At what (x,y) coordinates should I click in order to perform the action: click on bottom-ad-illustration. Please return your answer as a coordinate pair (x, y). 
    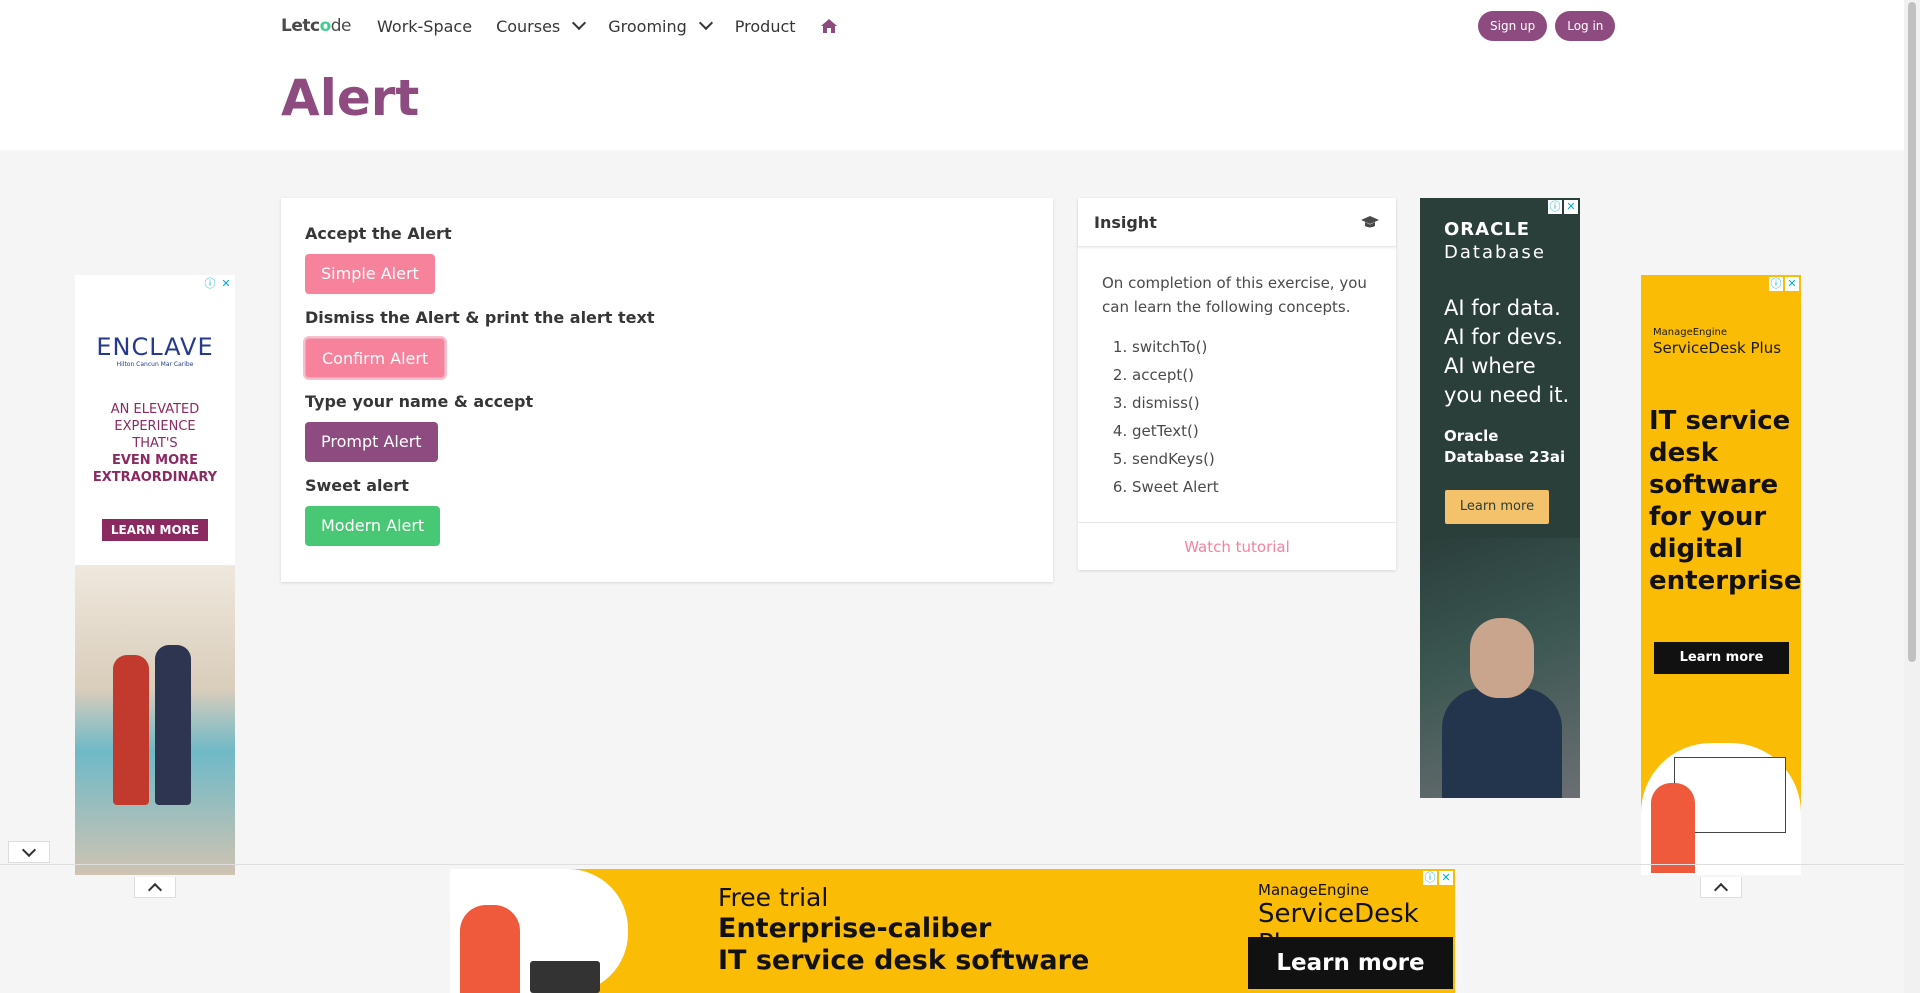
    Looking at the image, I should click on (539, 931).